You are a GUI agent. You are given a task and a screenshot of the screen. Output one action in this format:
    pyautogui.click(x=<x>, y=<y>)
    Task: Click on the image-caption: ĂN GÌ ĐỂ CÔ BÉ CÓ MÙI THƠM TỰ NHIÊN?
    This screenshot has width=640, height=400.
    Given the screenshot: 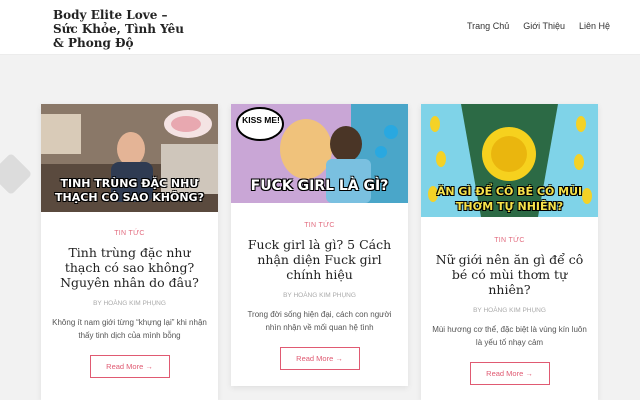 What is the action you would take?
    pyautogui.click(x=509, y=199)
    